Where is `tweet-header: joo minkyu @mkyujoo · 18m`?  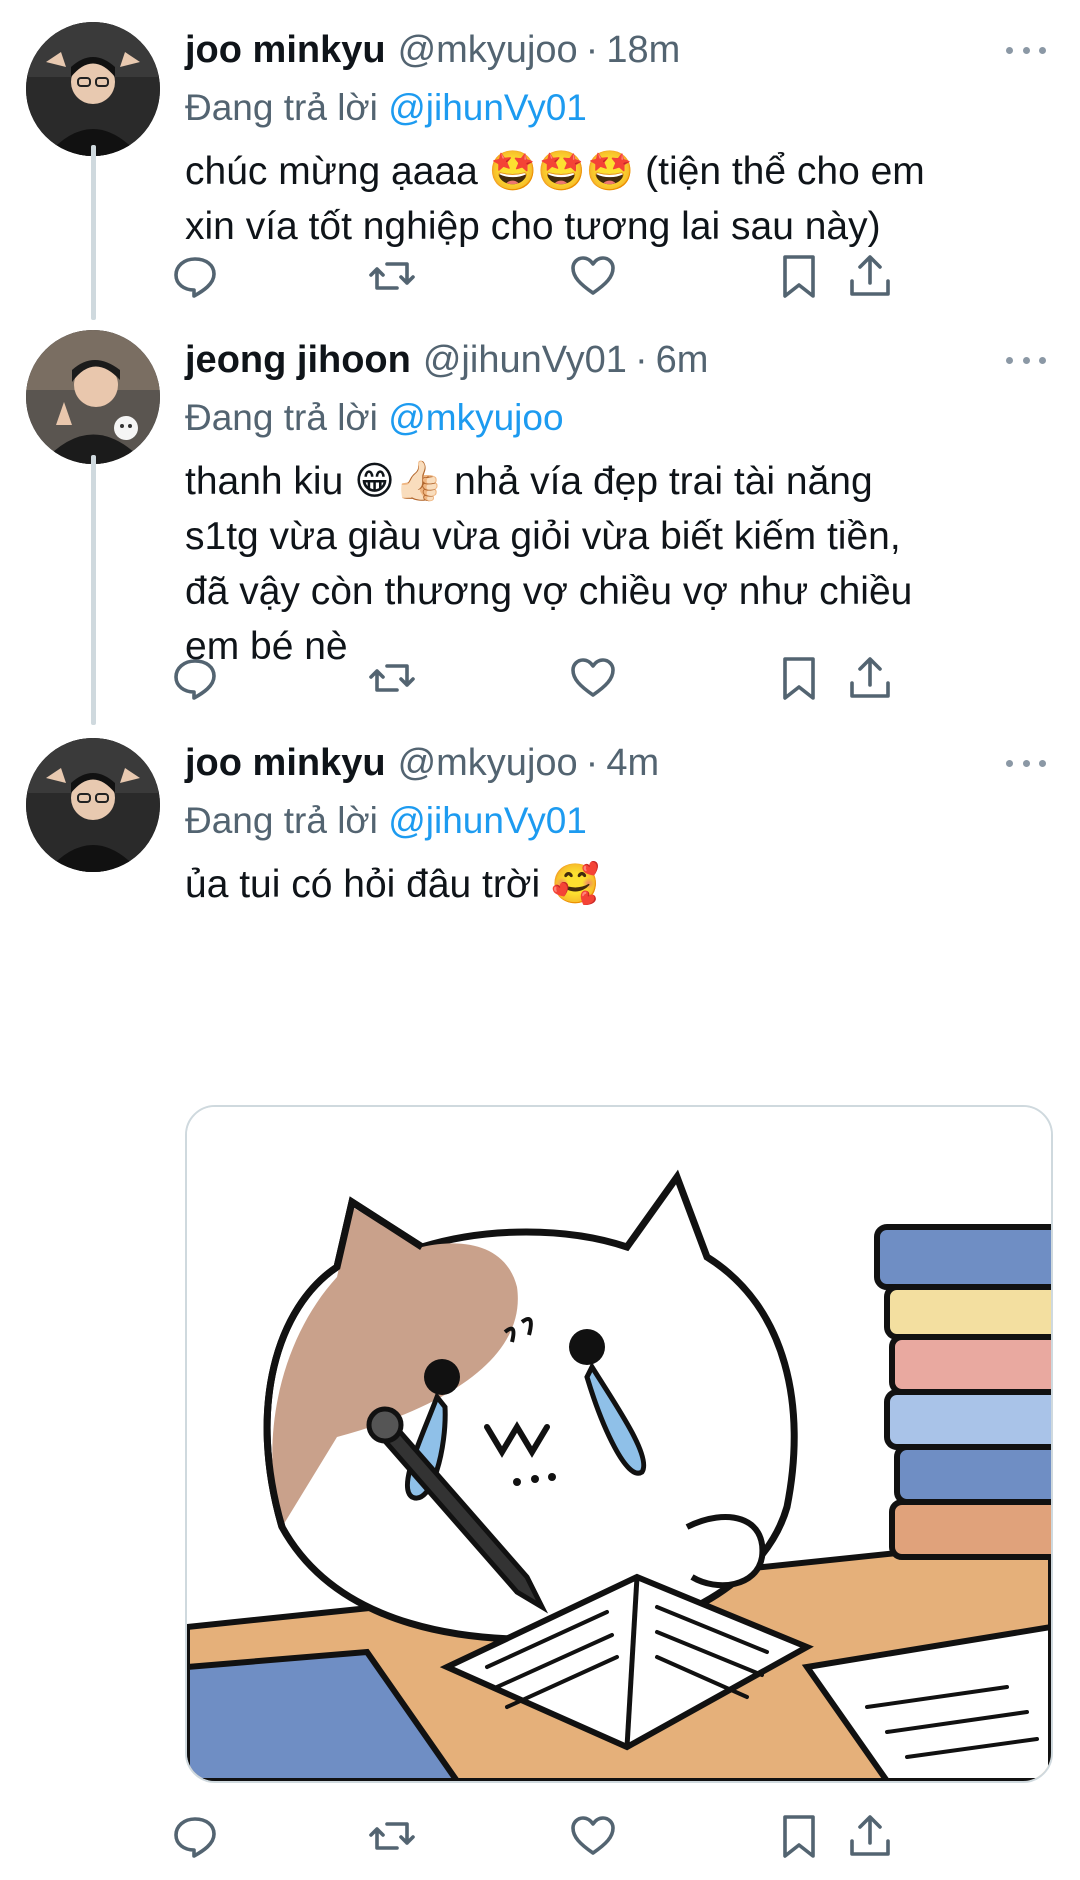 tweet-header: joo minkyu @mkyujoo · 18m is located at coordinates (615, 50).